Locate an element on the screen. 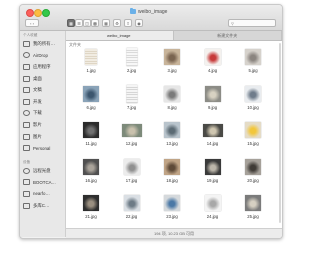 The height and width of the screenshot is (260, 320). file-item: 9.jpg is located at coordinates (213, 99).